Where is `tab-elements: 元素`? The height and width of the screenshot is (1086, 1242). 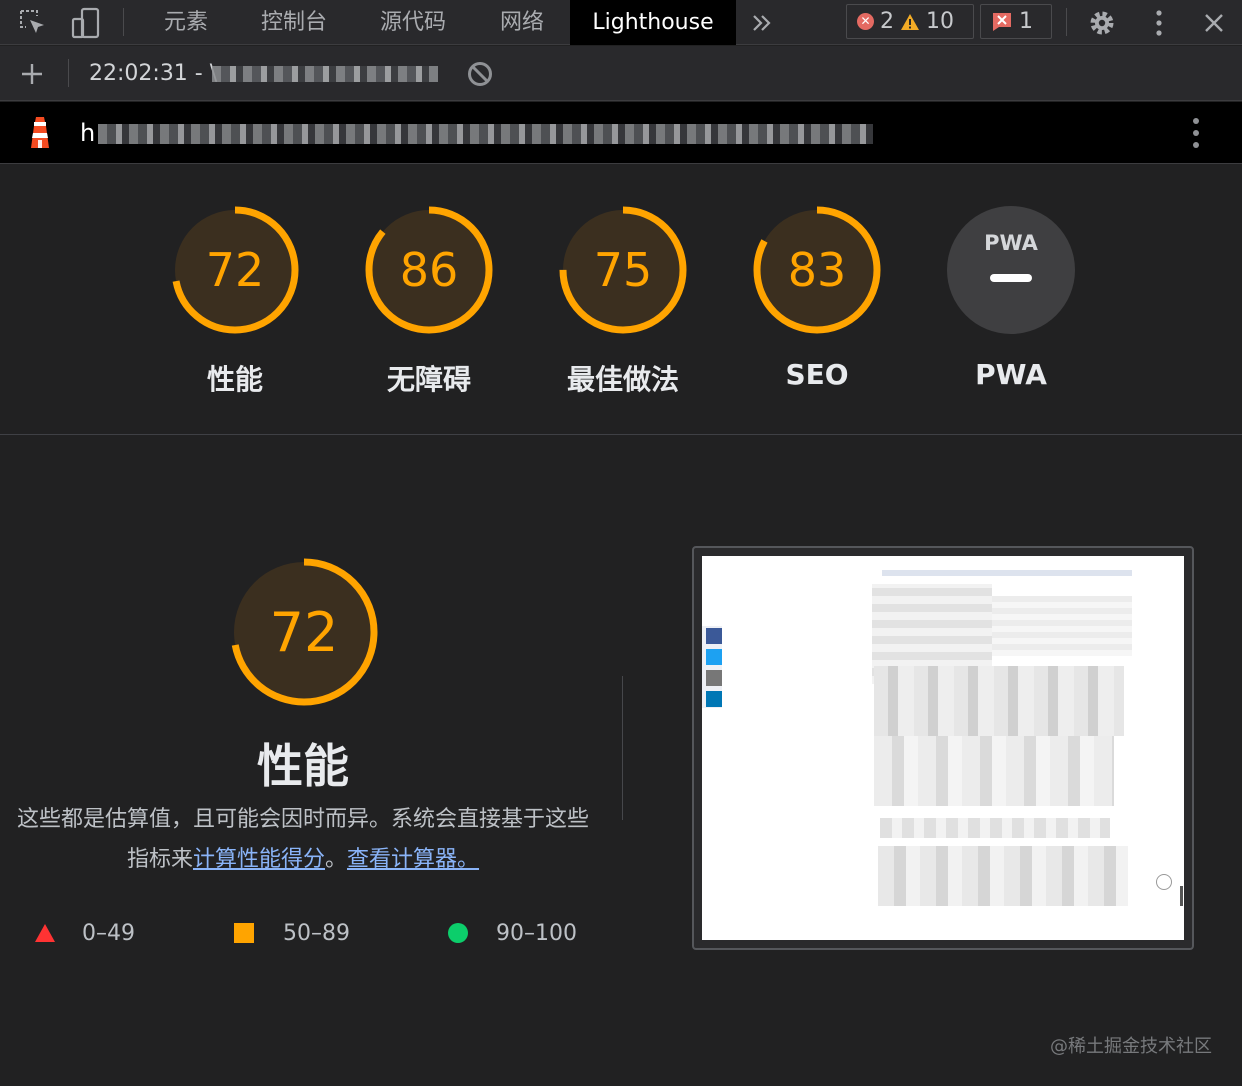 tab-elements: 元素 is located at coordinates (186, 22).